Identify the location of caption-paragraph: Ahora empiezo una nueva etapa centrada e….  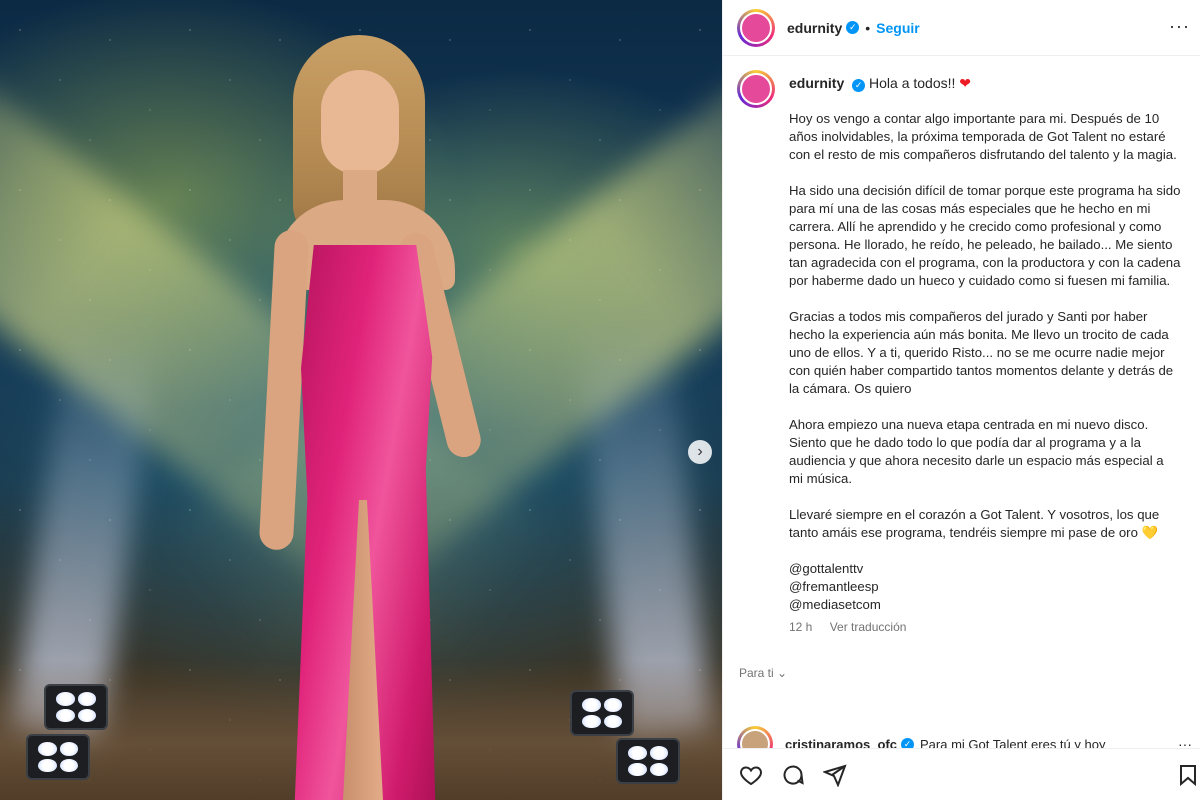
(976, 451).